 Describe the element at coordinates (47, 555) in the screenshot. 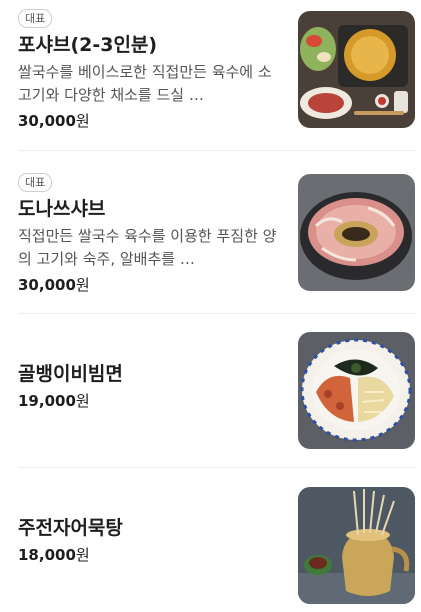

I see `price-amount: 18,000` at that location.